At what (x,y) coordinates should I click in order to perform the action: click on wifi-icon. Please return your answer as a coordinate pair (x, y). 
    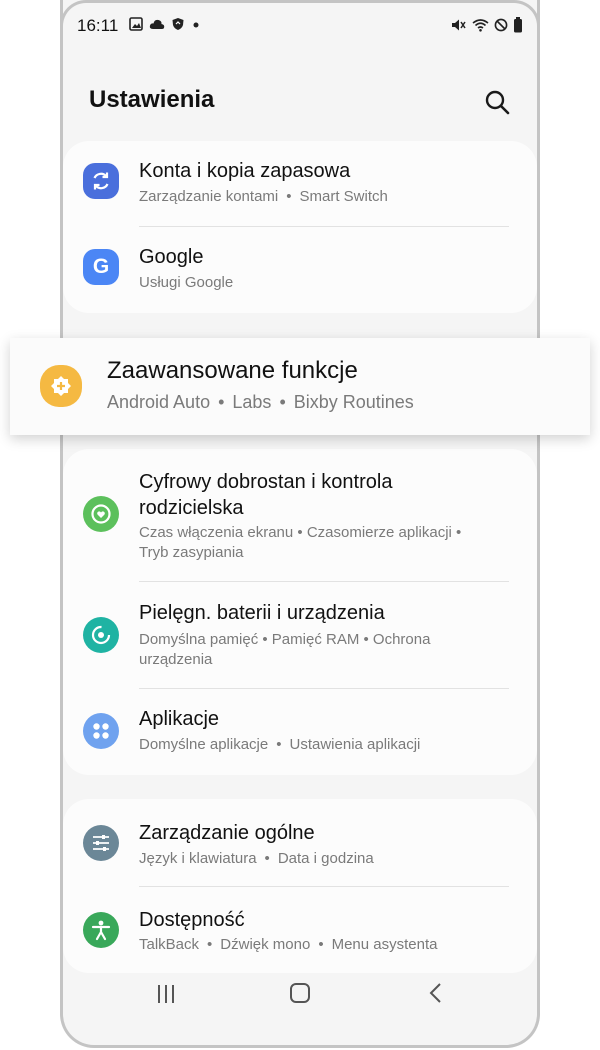
    Looking at the image, I should click on (480, 25).